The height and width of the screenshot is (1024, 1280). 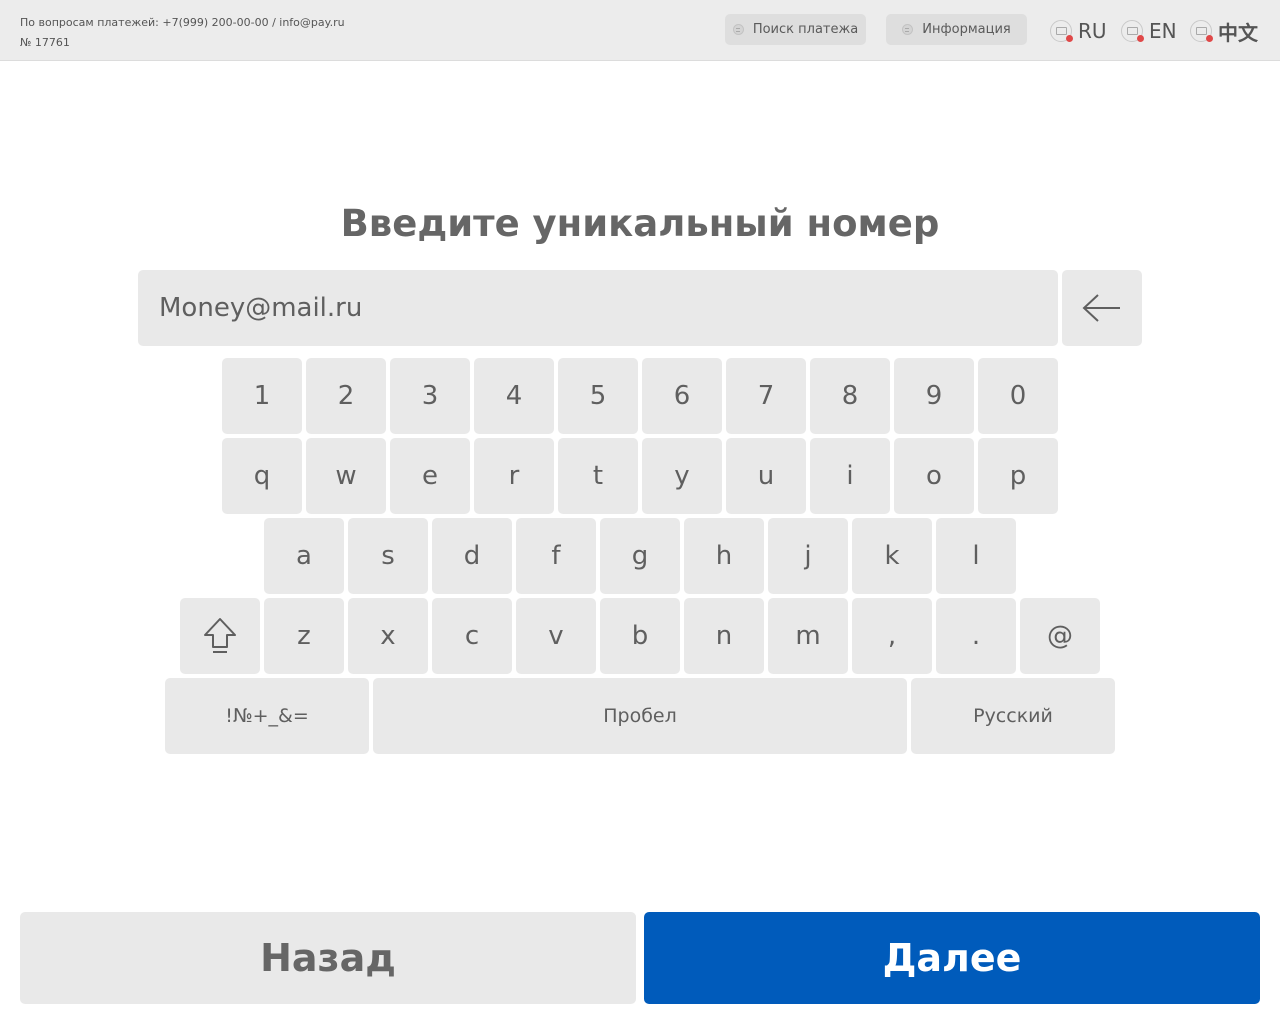 What do you see at coordinates (640, 716) in the screenshot?
I see `space-key: Пробел` at bounding box center [640, 716].